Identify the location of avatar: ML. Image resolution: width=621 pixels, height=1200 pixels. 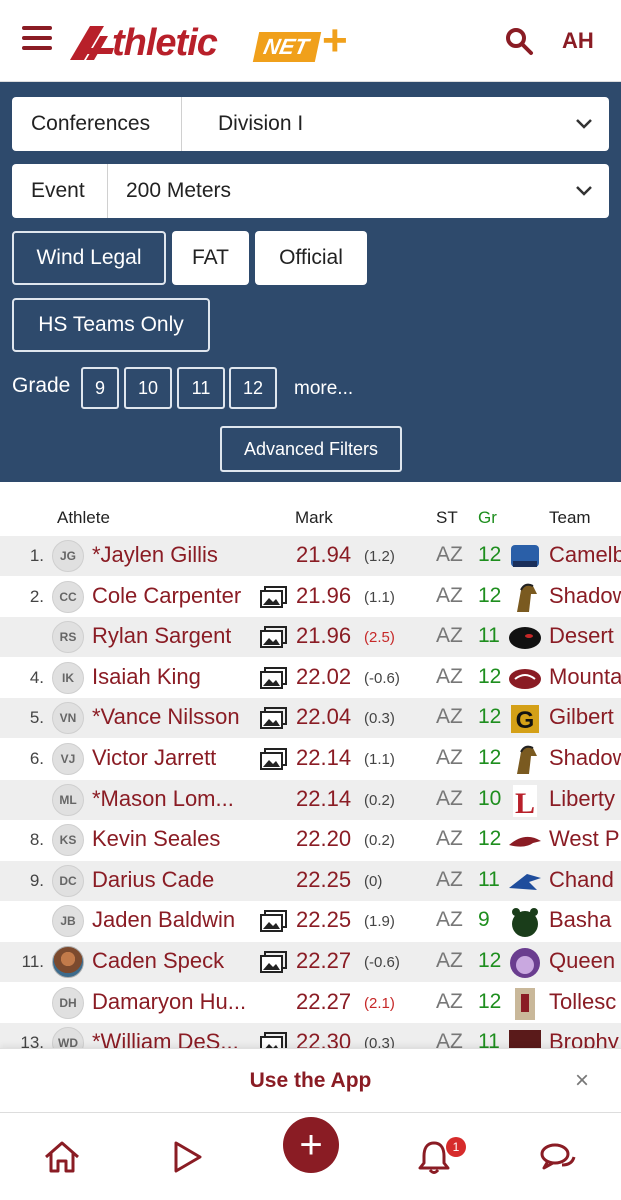
(68, 799).